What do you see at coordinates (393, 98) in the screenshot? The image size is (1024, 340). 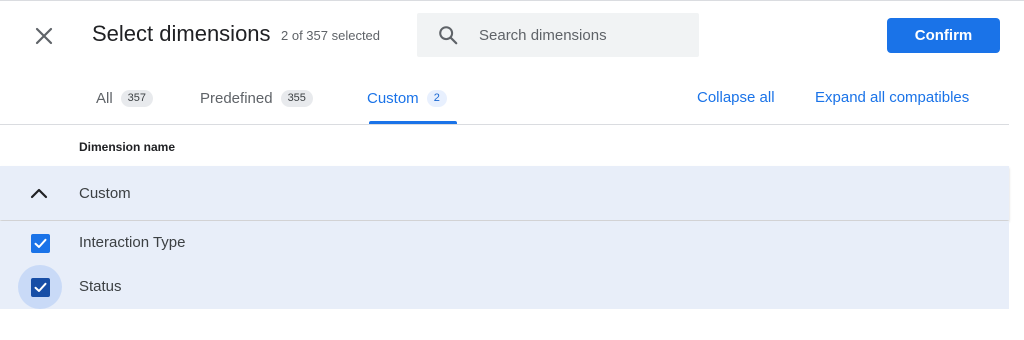 I see `tab-label: Custom` at bounding box center [393, 98].